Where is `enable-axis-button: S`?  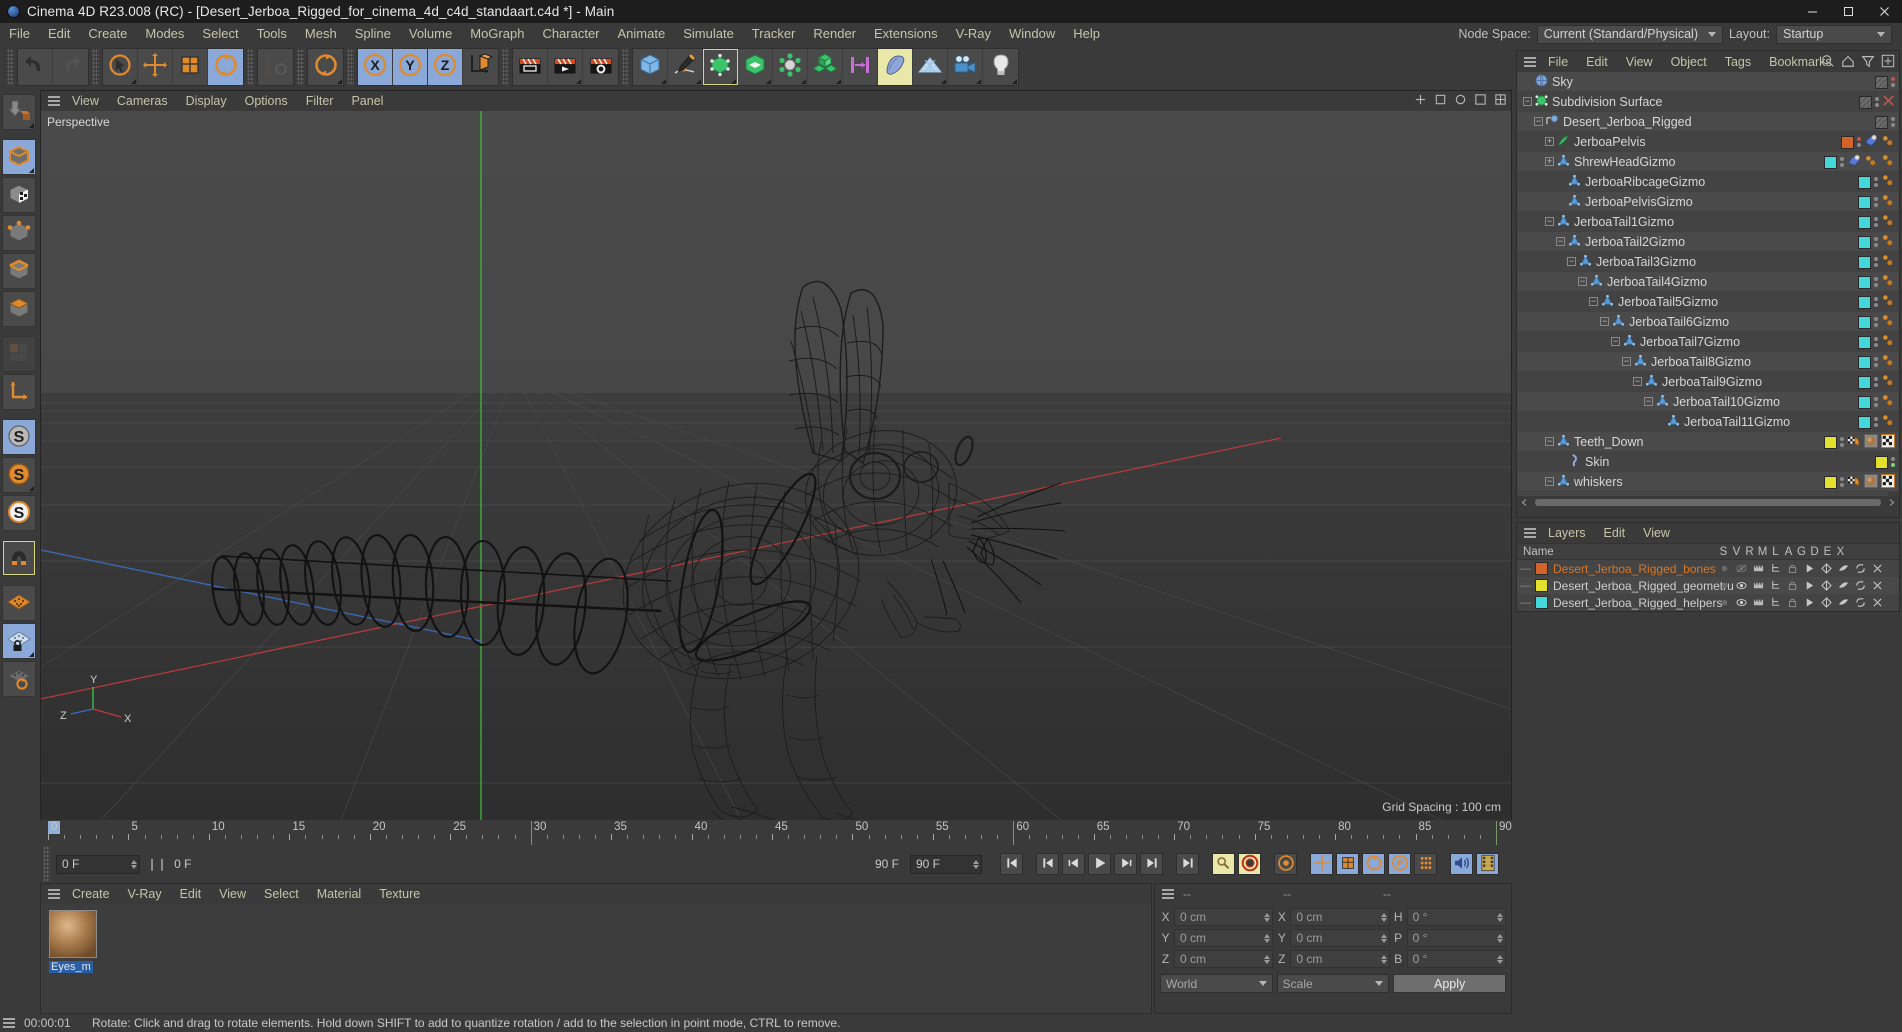 enable-axis-button: S is located at coordinates (19, 437).